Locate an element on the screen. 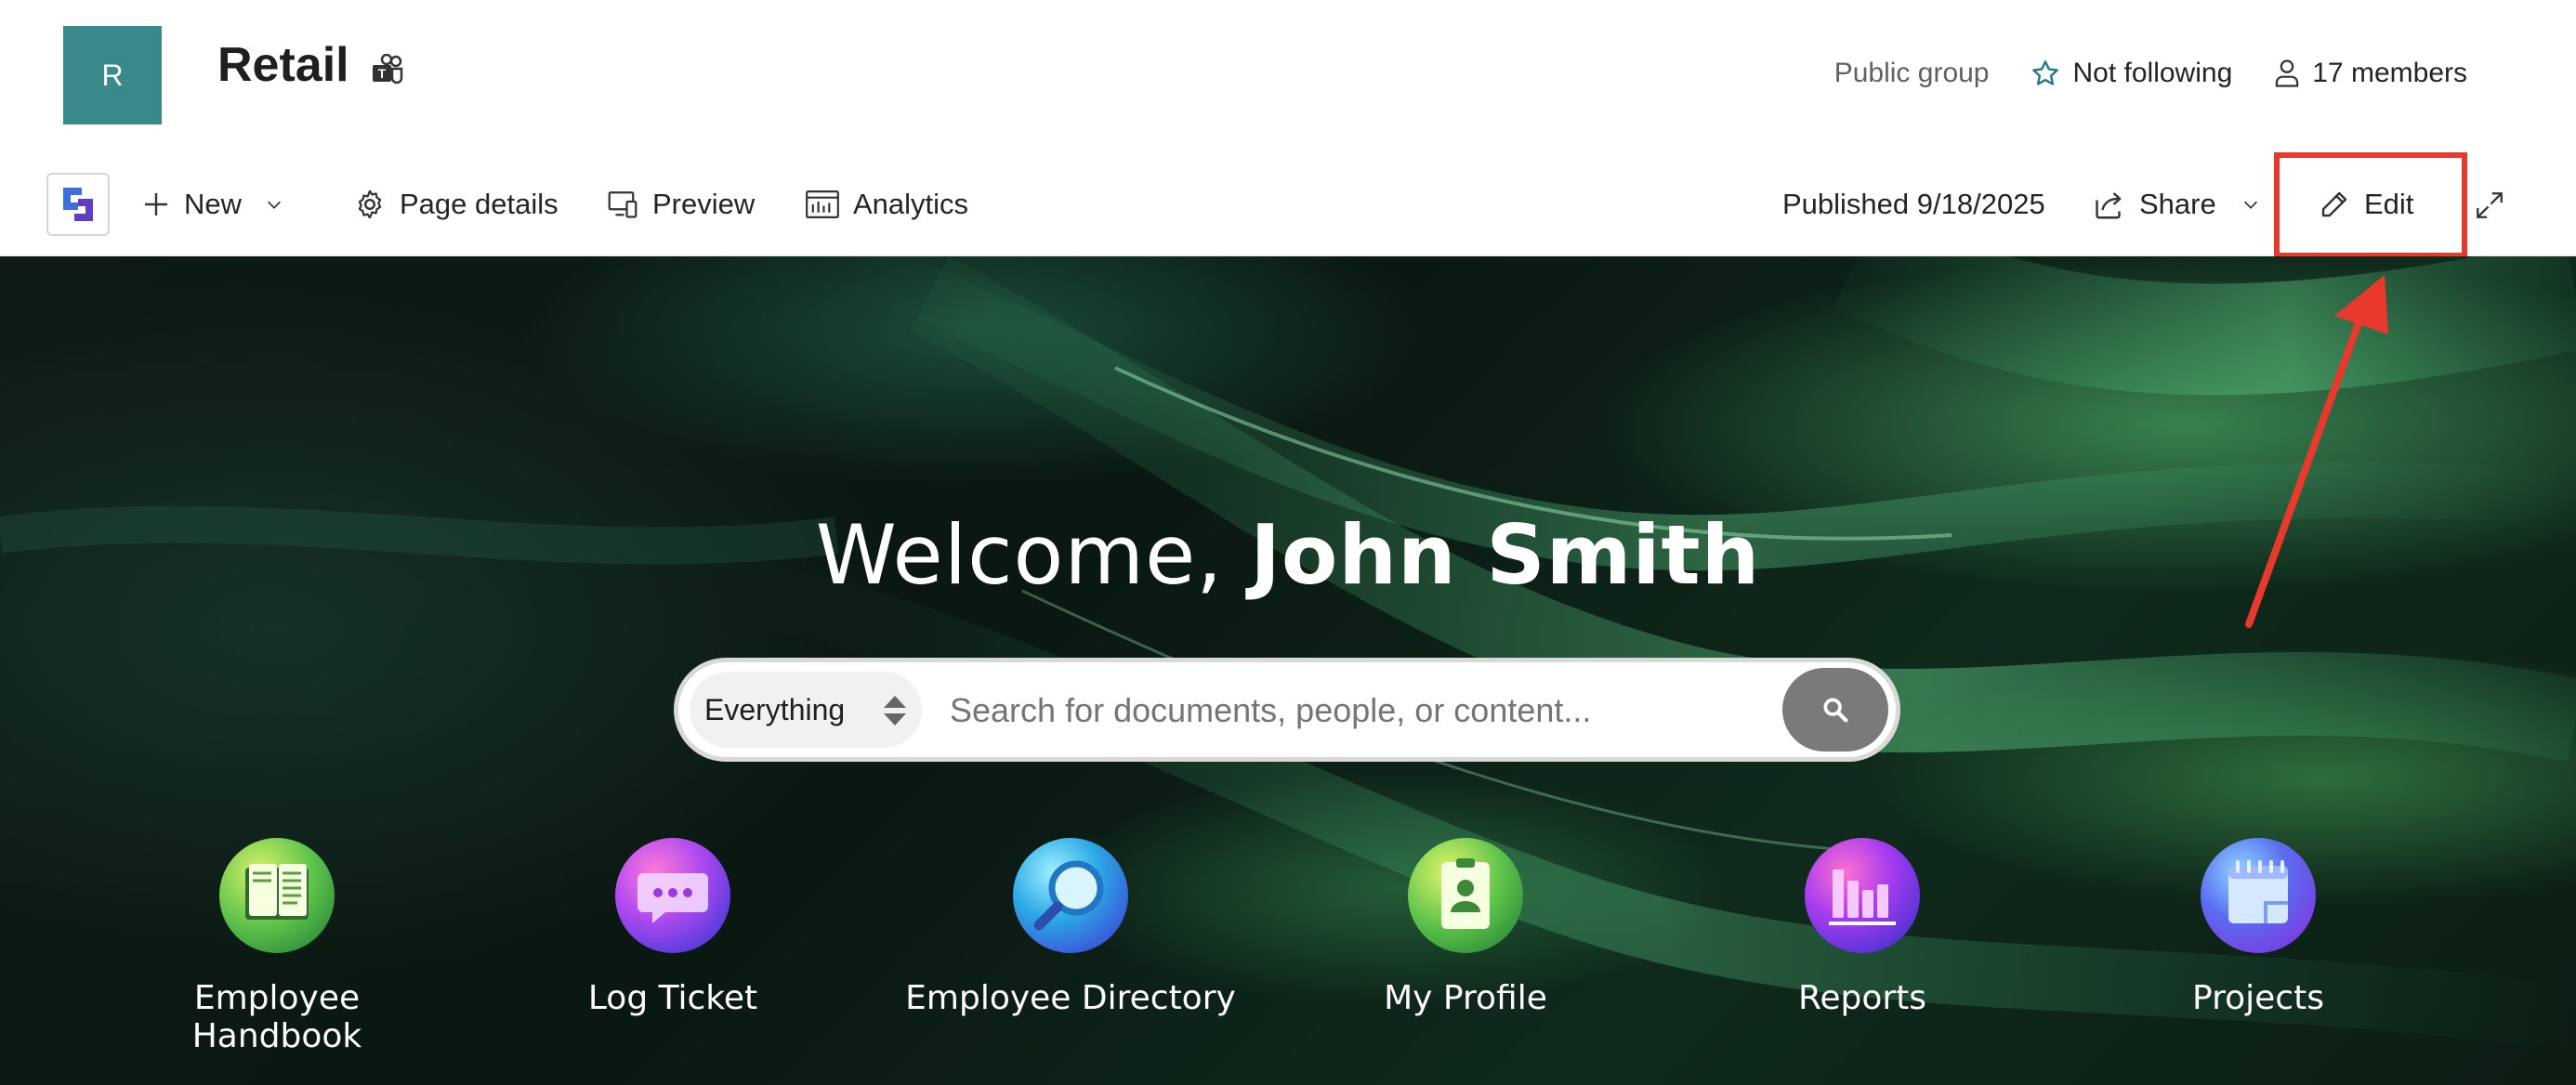 This screenshot has height=1085, width=2576. follow-label: Not following is located at coordinates (2152, 73).